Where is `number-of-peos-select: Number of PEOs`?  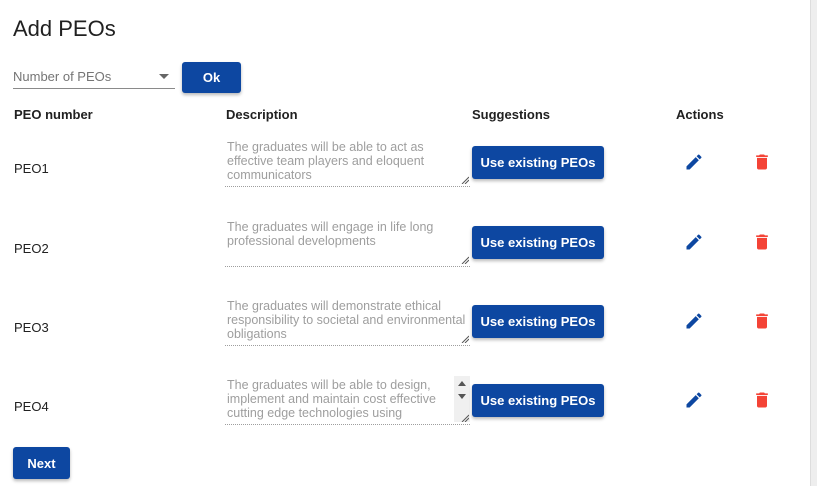
number-of-peos-select: Number of PEOs is located at coordinates (94, 76).